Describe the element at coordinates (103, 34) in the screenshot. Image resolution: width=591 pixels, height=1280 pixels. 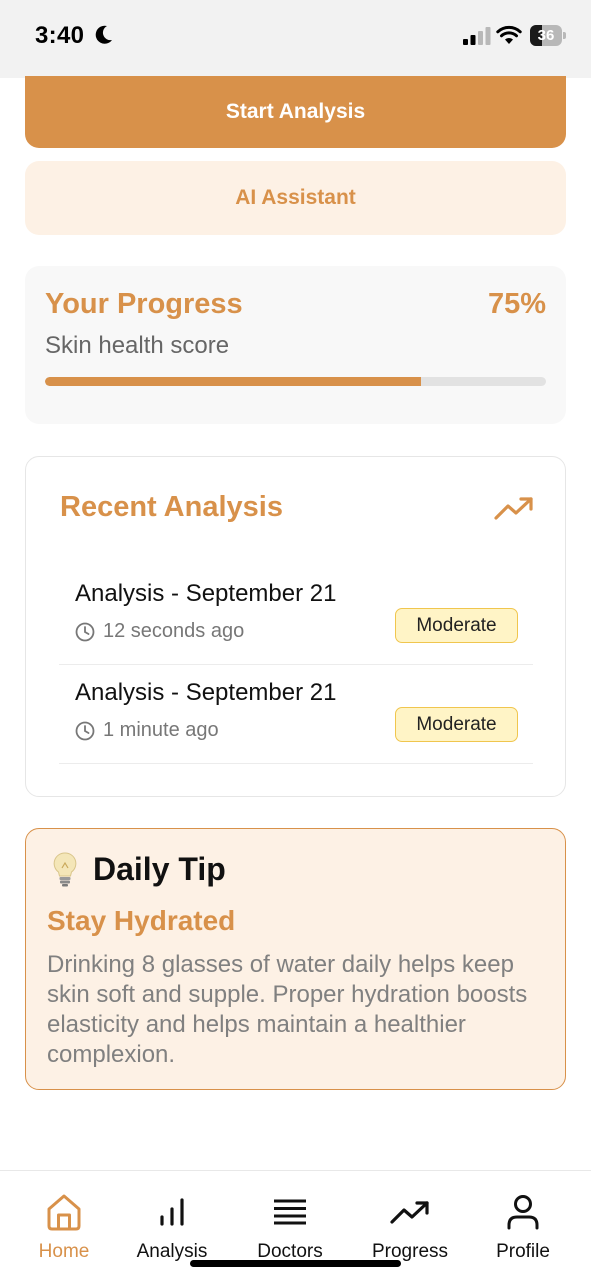
I see `moon-icon` at that location.